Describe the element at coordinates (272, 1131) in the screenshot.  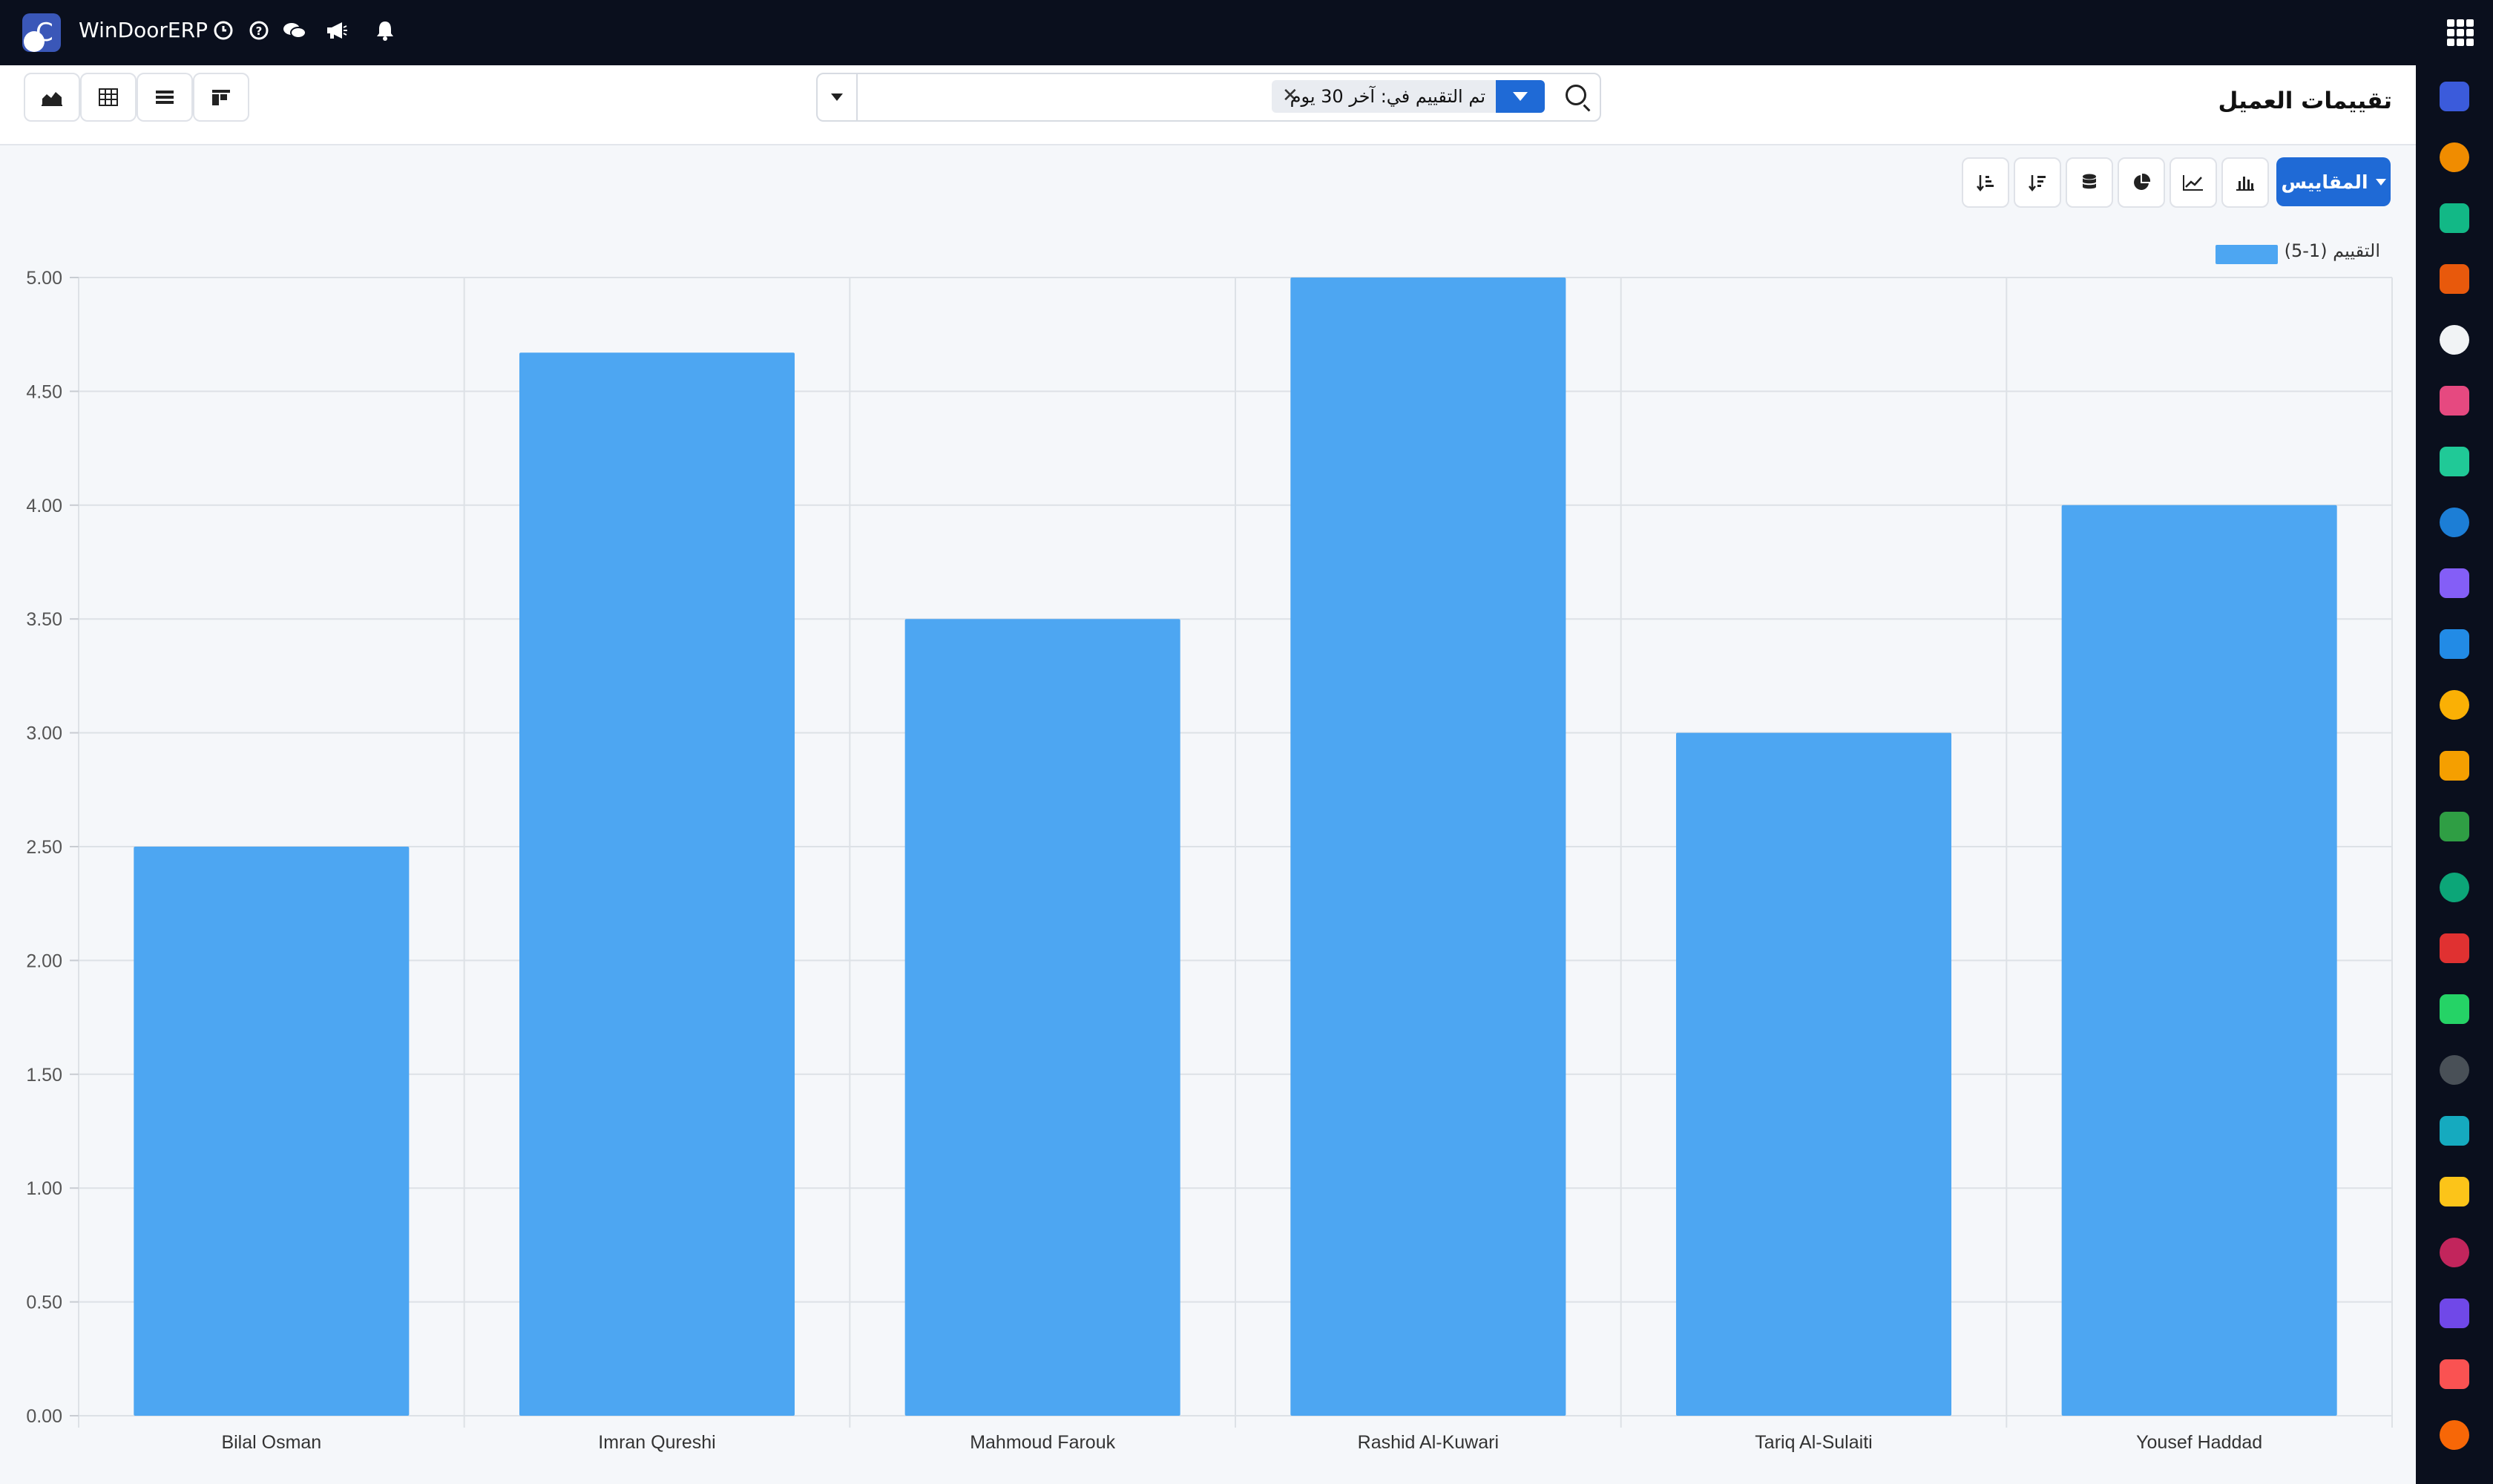
I see `bar-bilal-osman` at that location.